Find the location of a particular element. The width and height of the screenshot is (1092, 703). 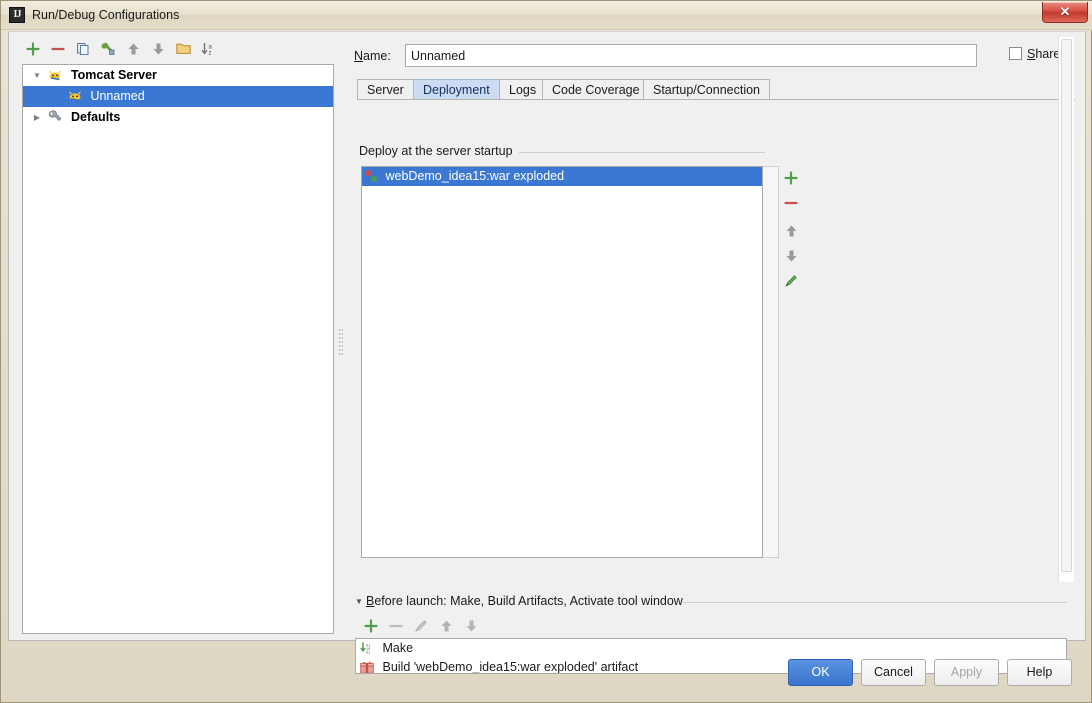

tab-code-coverage: Code Coverage is located at coordinates (596, 89).